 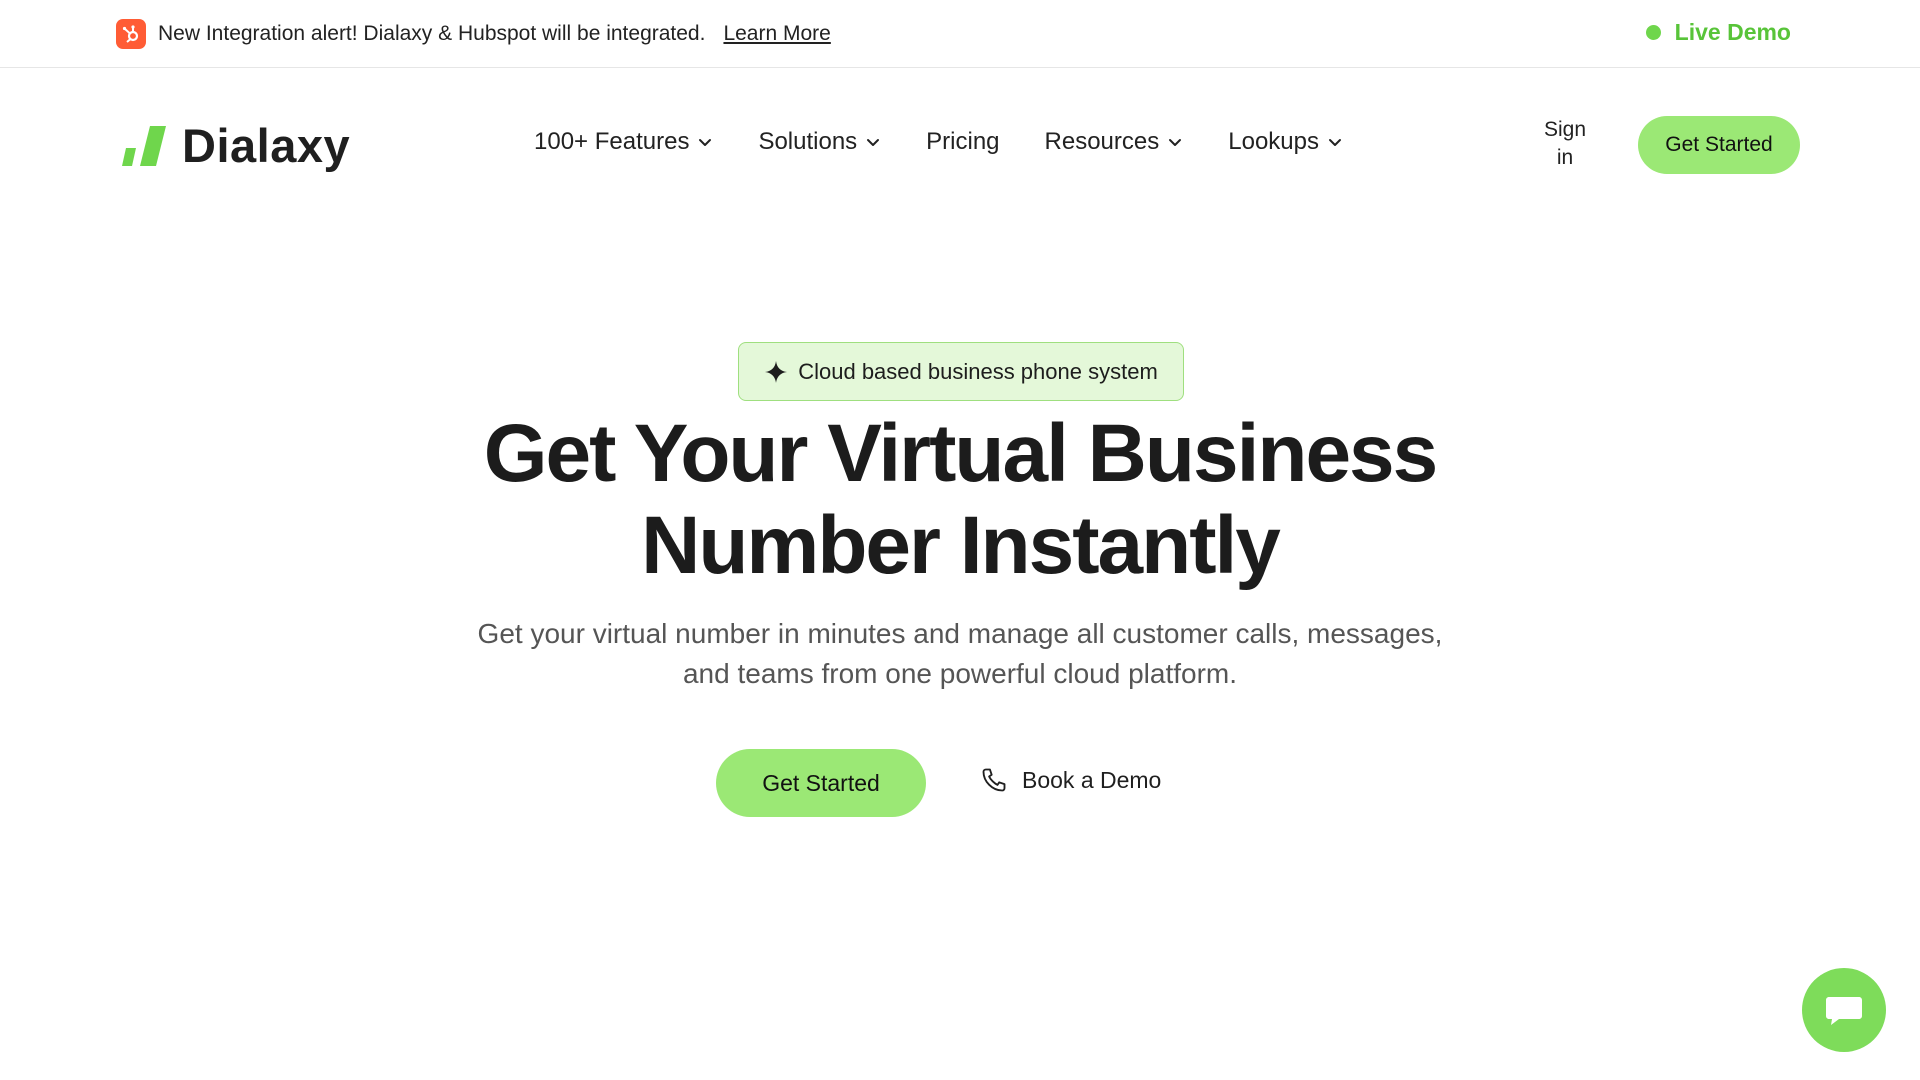 I want to click on hubspot-icon, so click(x=131, y=34).